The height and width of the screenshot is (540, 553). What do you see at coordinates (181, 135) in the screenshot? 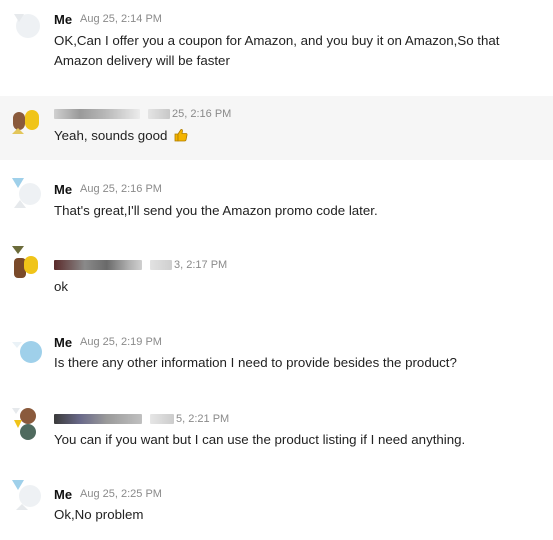
I see `thumbs-up-icon` at bounding box center [181, 135].